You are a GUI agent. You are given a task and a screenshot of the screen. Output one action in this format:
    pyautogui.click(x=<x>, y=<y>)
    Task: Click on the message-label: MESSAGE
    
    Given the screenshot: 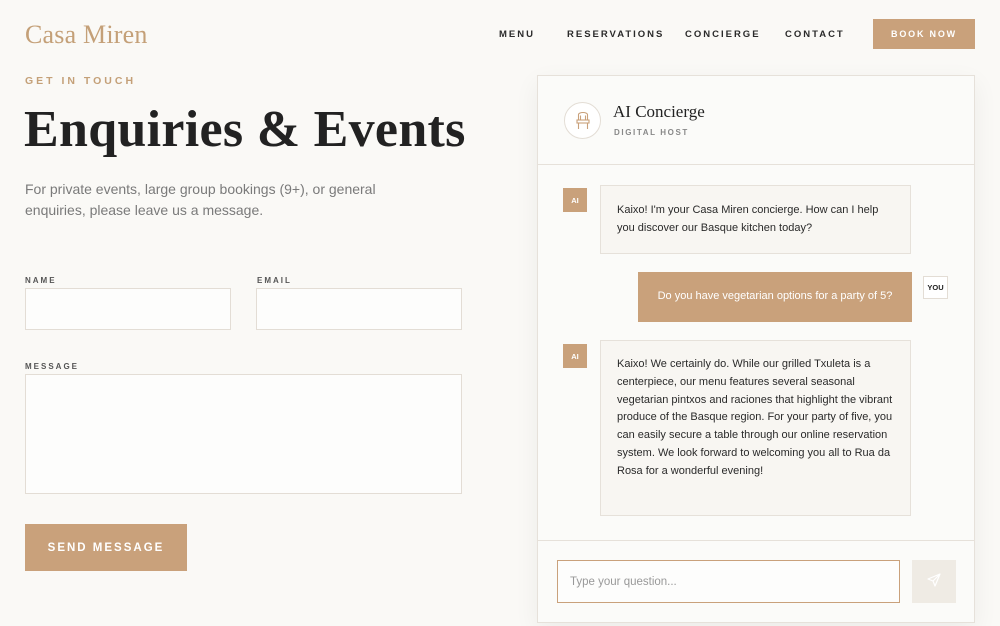 What is the action you would take?
    pyautogui.click(x=52, y=366)
    